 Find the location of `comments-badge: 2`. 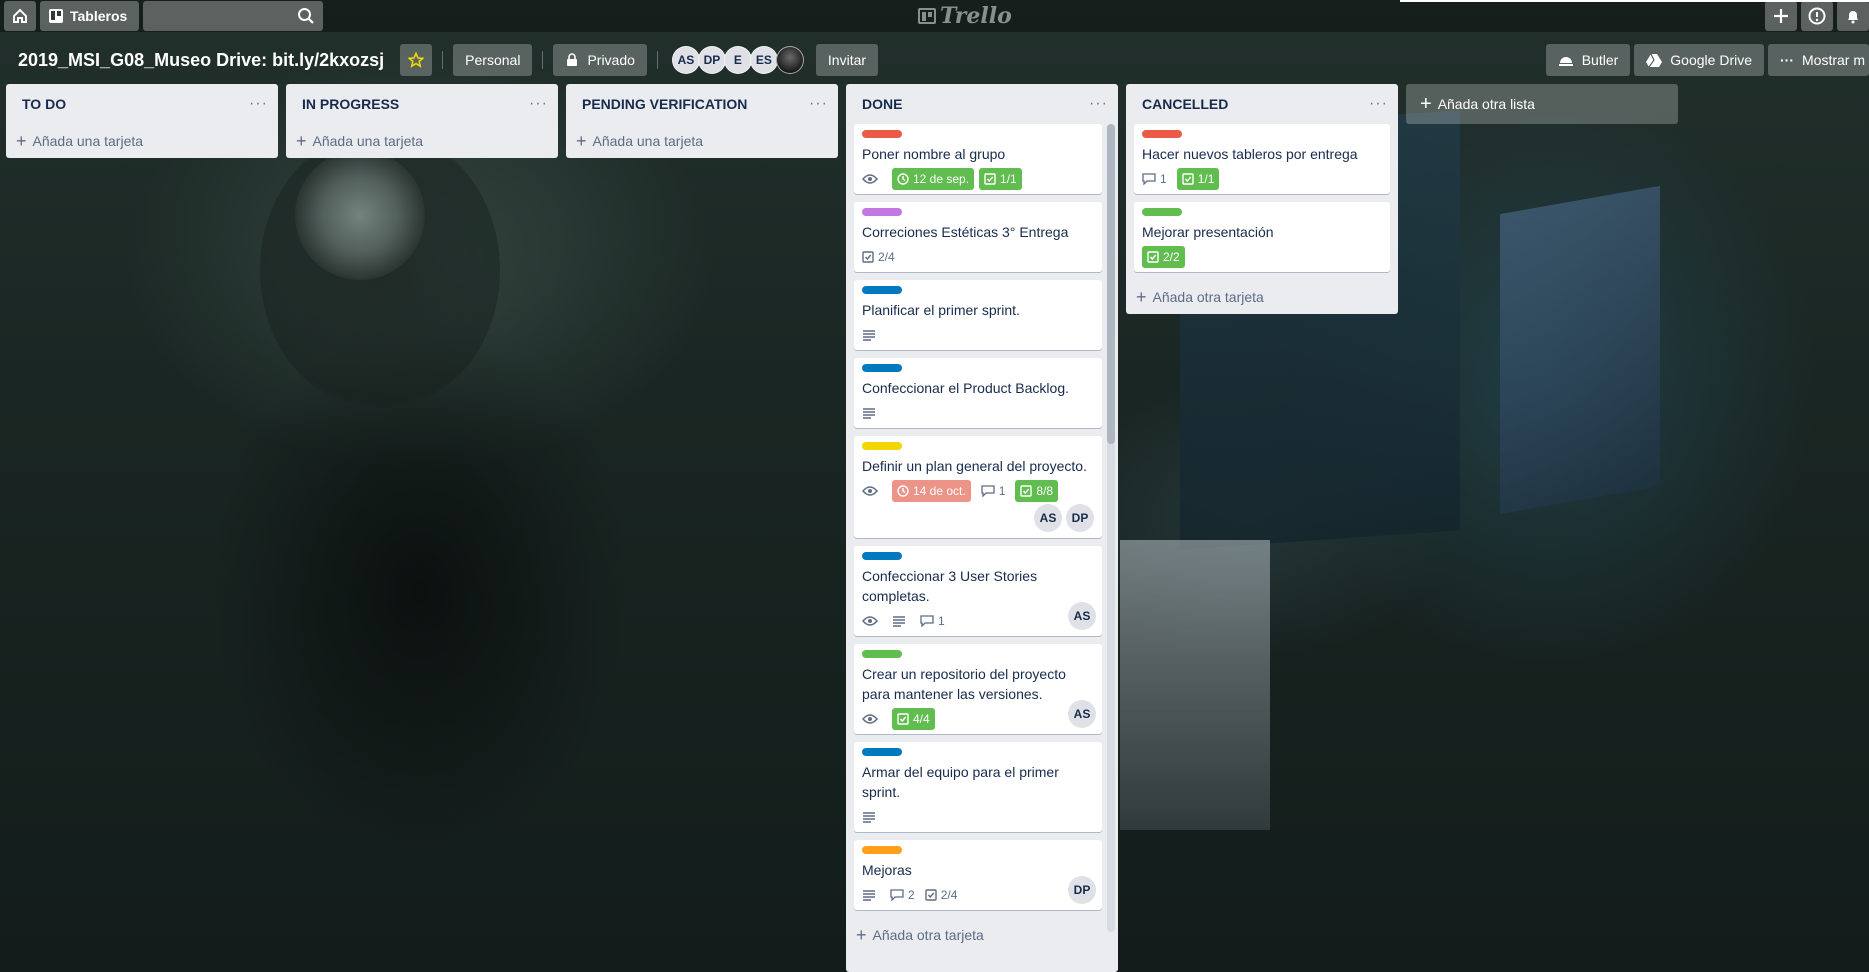

comments-badge: 2 is located at coordinates (902, 895).